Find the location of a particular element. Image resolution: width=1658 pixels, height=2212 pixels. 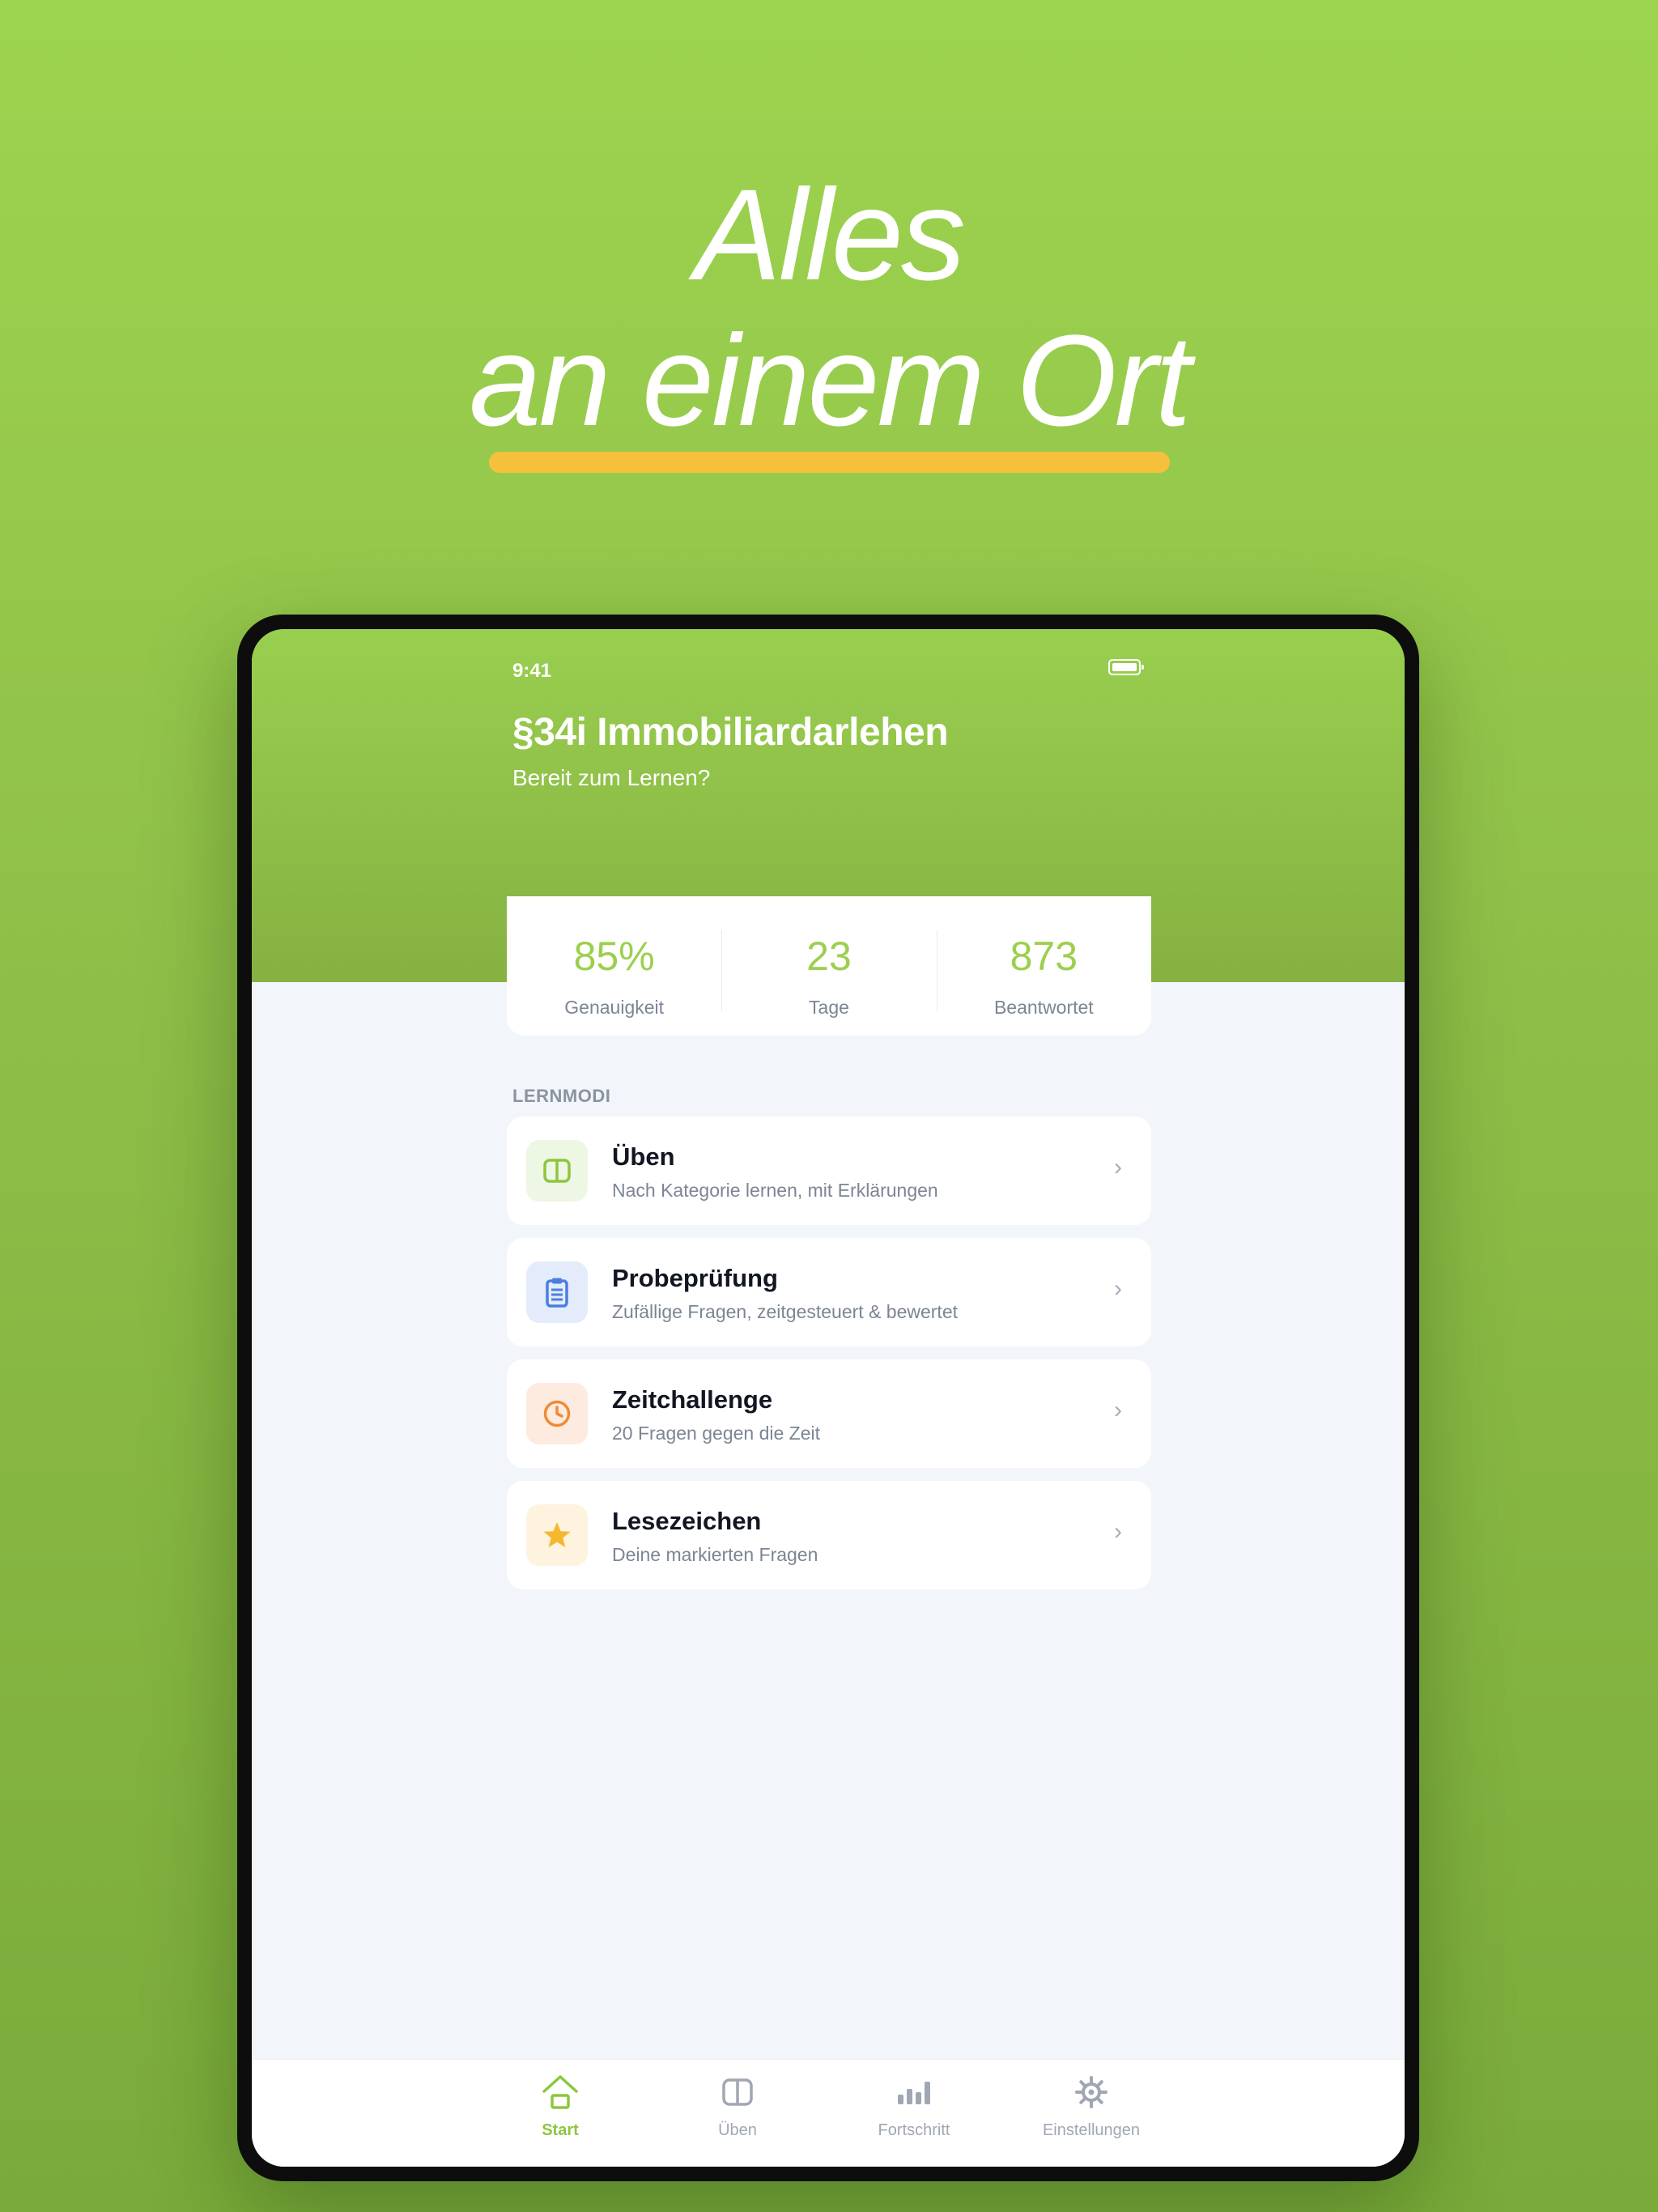

page-subtitle: Bereit zum Lernen? is located at coordinates (611, 778).